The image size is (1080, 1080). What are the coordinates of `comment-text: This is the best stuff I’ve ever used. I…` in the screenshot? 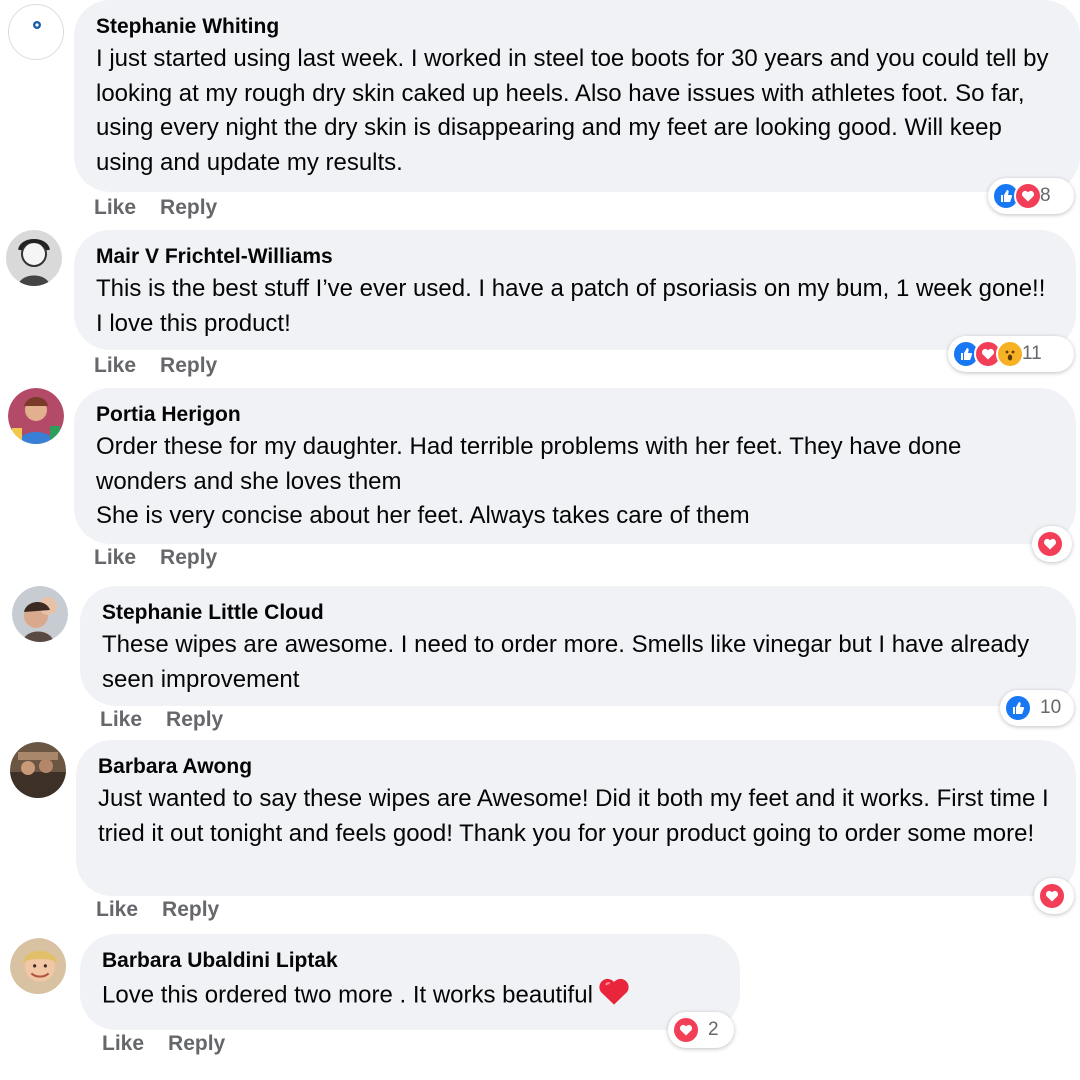 It's located at (574, 306).